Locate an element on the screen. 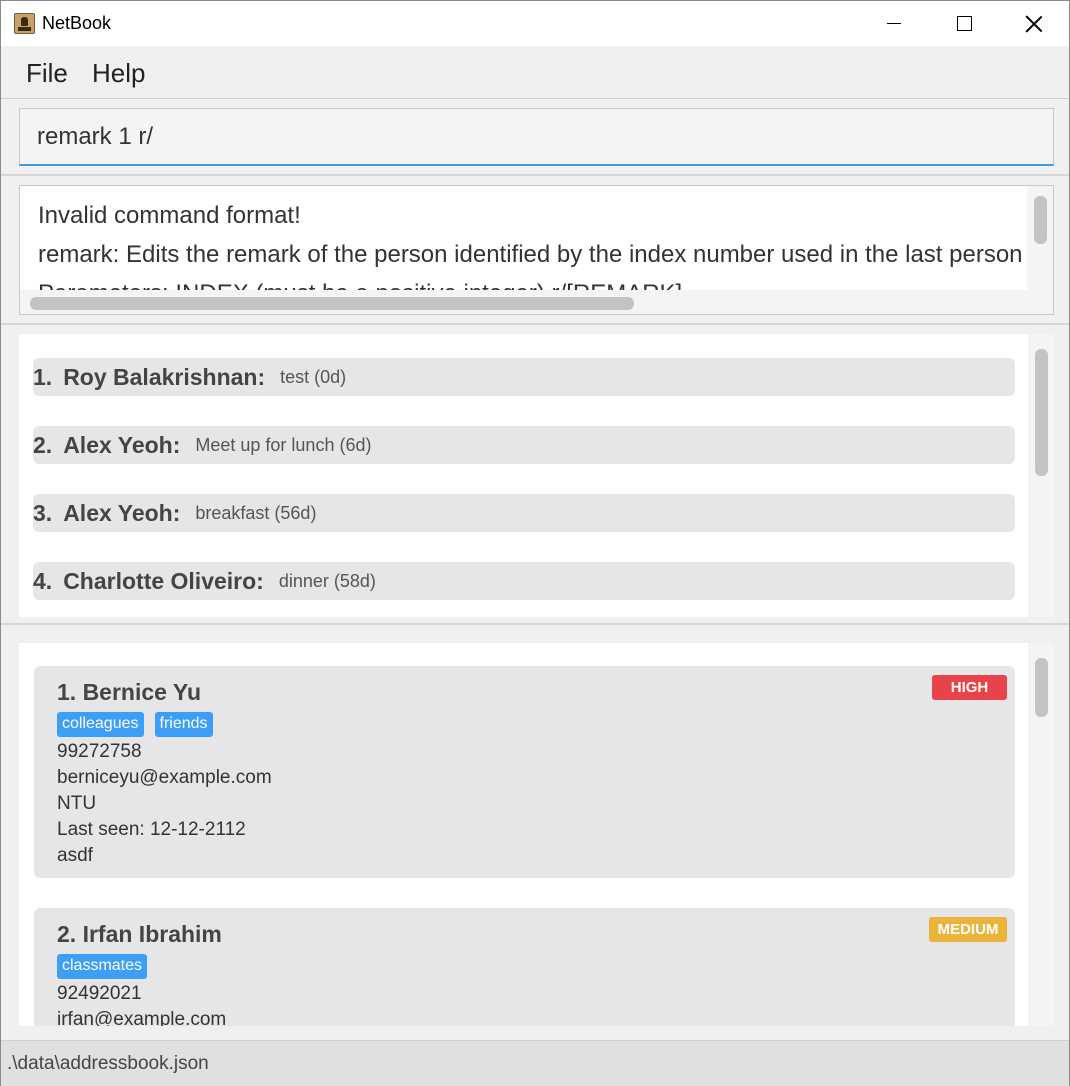 This screenshot has width=1070, height=1086. result-line: Invalid command format! is located at coordinates (169, 215).